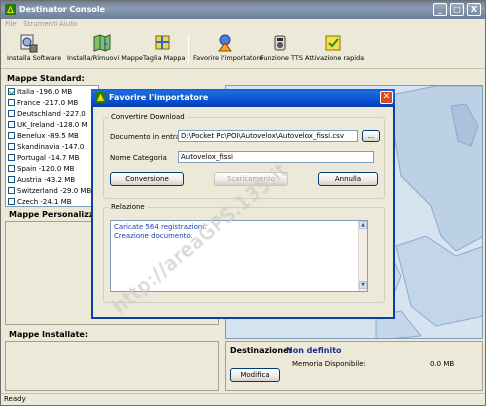  I want to click on map-list-item: Italia -196.0 MB, so click(40, 93).